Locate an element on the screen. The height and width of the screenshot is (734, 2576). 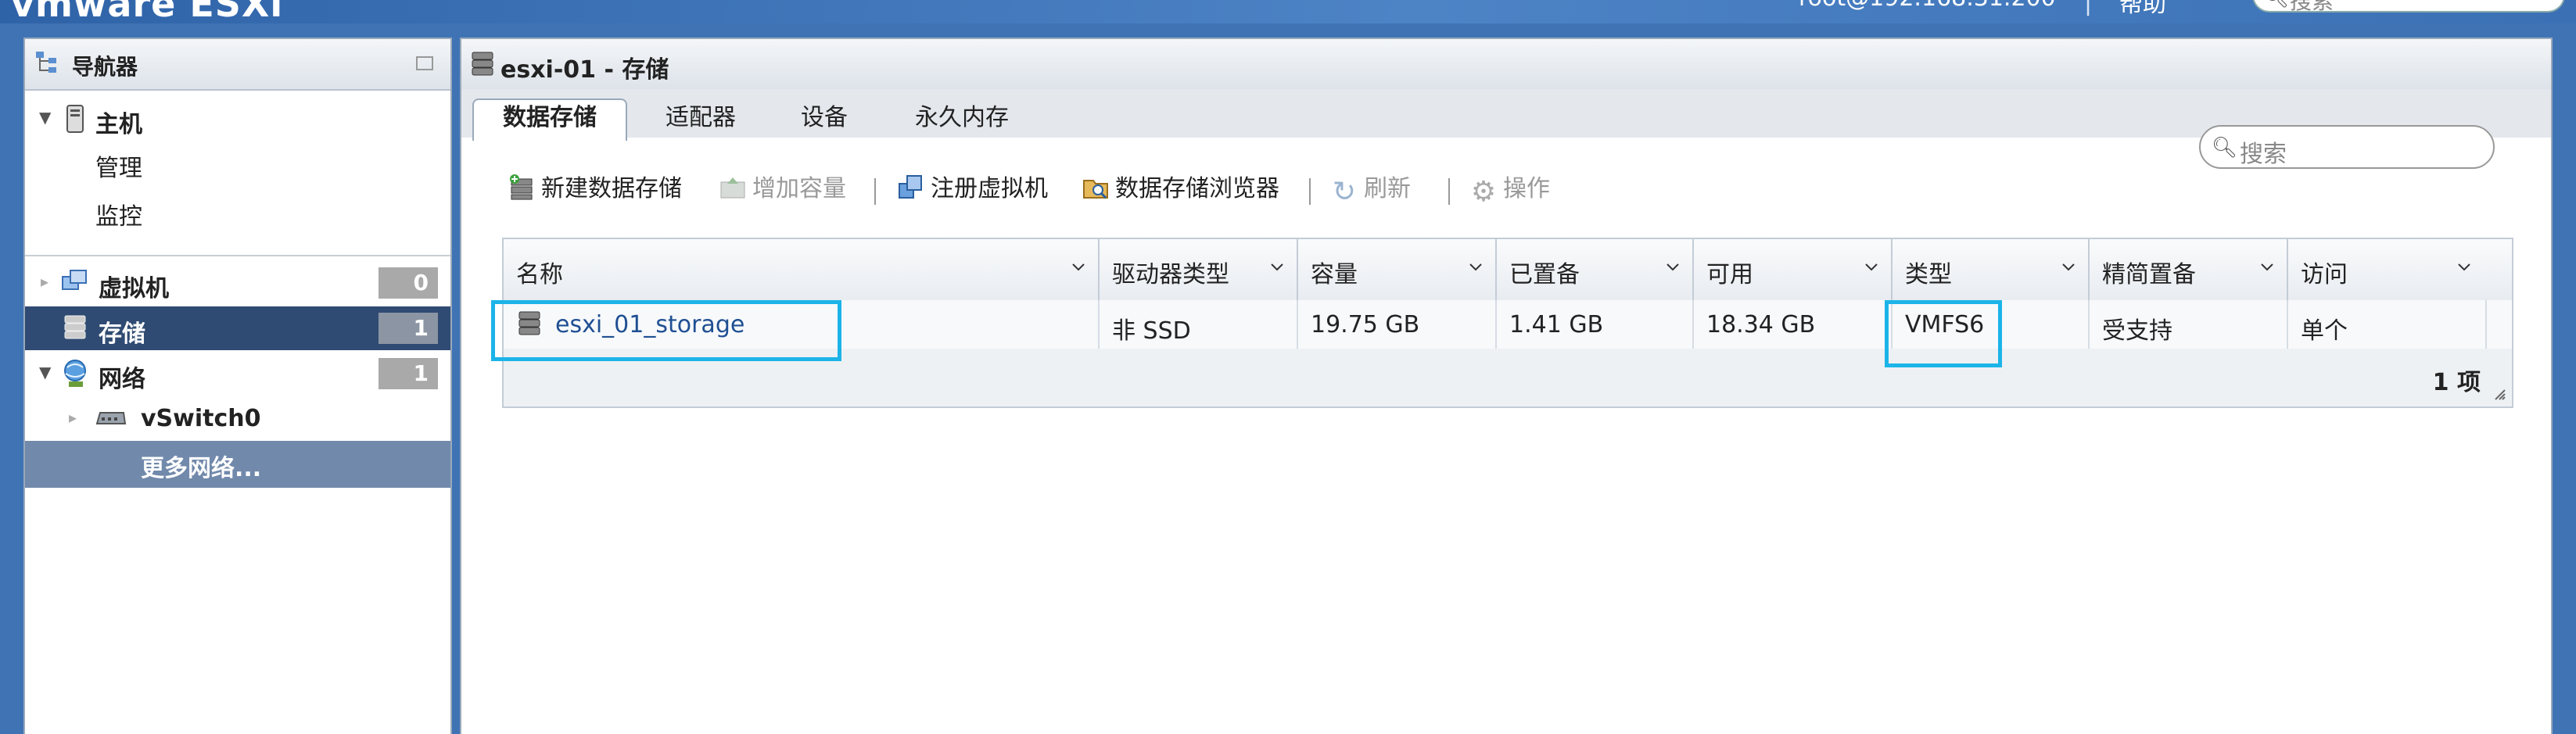
provisioned-value: 1.41 GB is located at coordinates (1556, 324).